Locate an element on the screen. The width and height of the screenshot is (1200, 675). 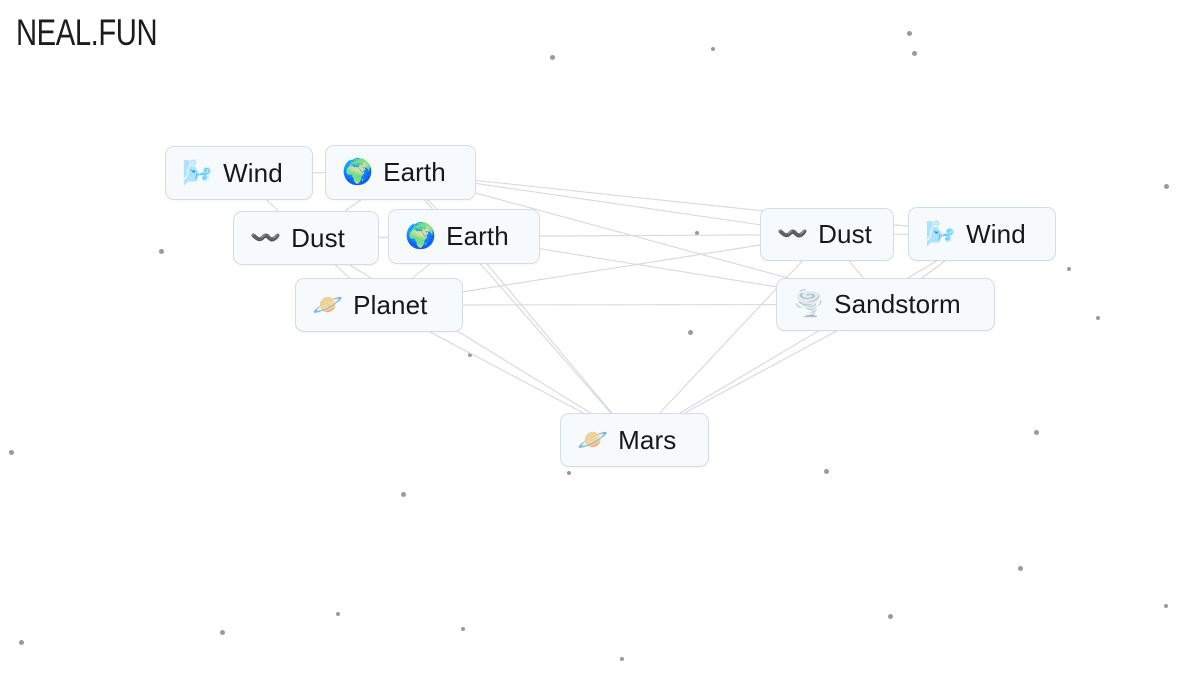
tornado-icon: 🌪️ is located at coordinates (809, 304).